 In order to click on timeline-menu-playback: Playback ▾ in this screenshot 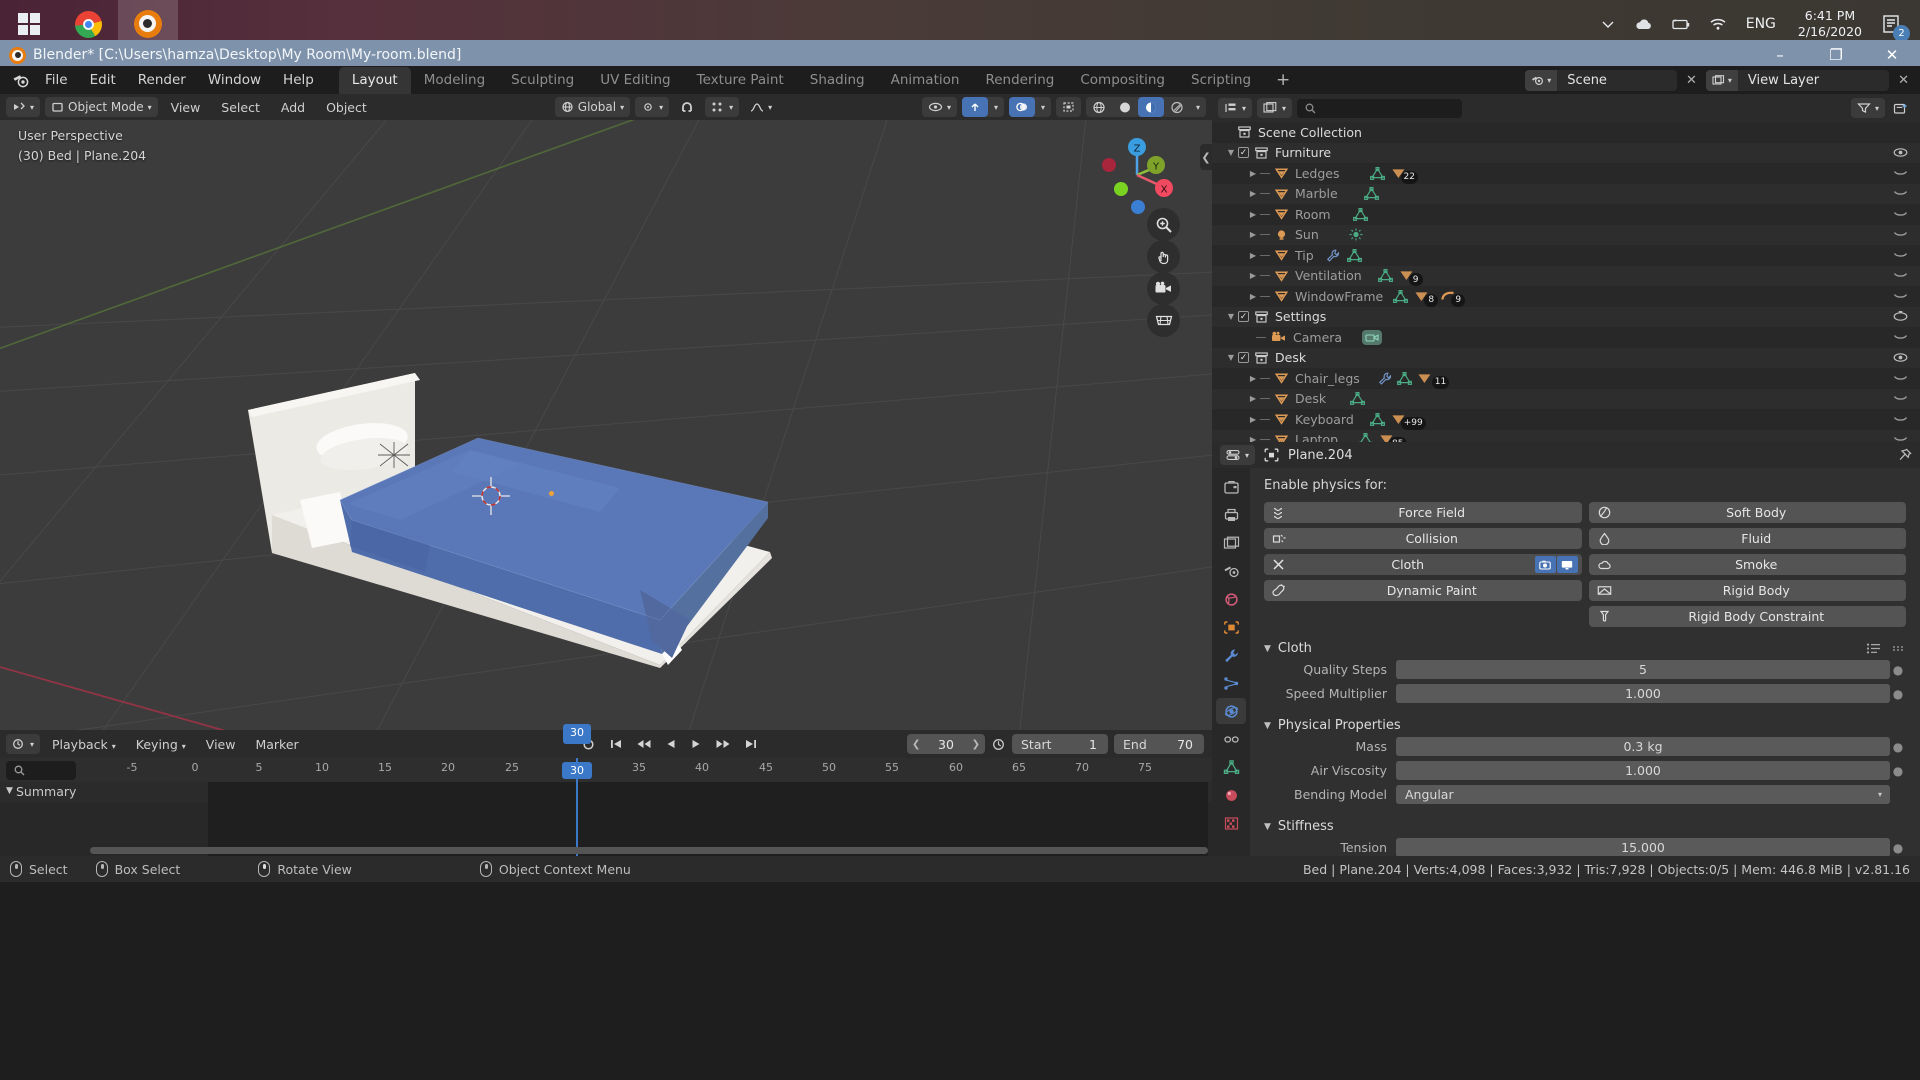, I will do `click(84, 744)`.